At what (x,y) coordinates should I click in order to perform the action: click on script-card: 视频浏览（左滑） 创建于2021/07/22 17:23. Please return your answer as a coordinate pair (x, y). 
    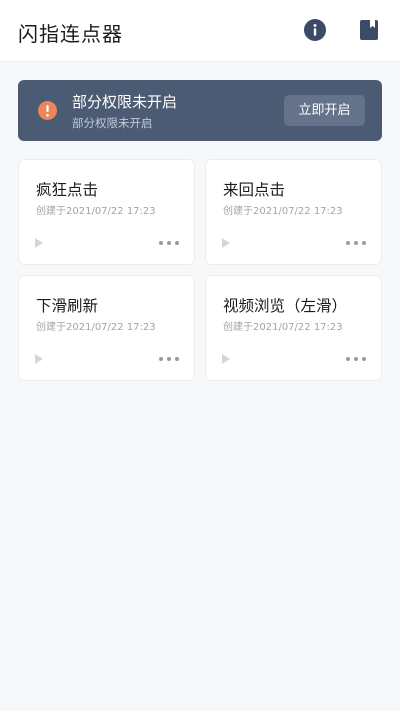
    Looking at the image, I should click on (293, 328).